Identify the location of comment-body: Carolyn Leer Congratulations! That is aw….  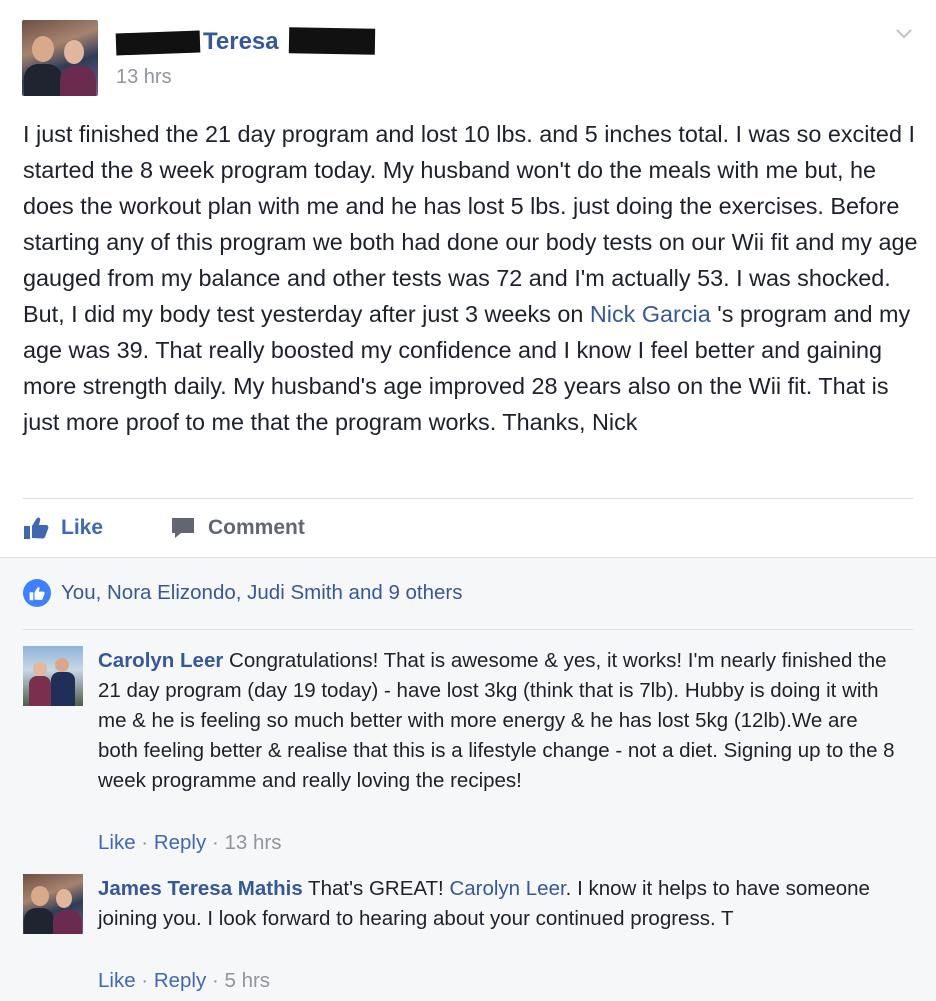
(498, 721).